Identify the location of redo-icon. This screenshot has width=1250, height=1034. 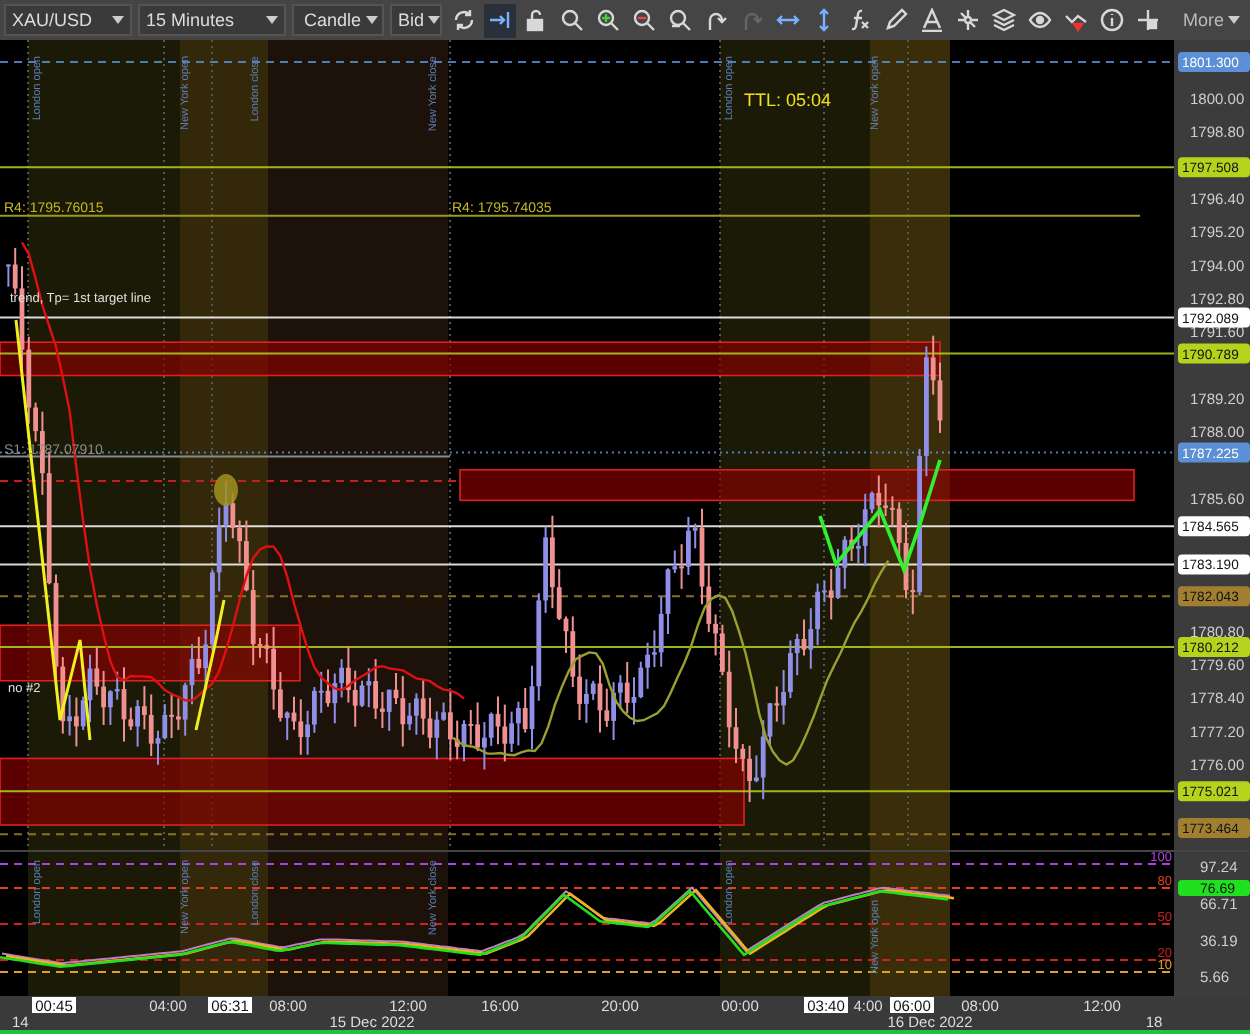
(752, 20).